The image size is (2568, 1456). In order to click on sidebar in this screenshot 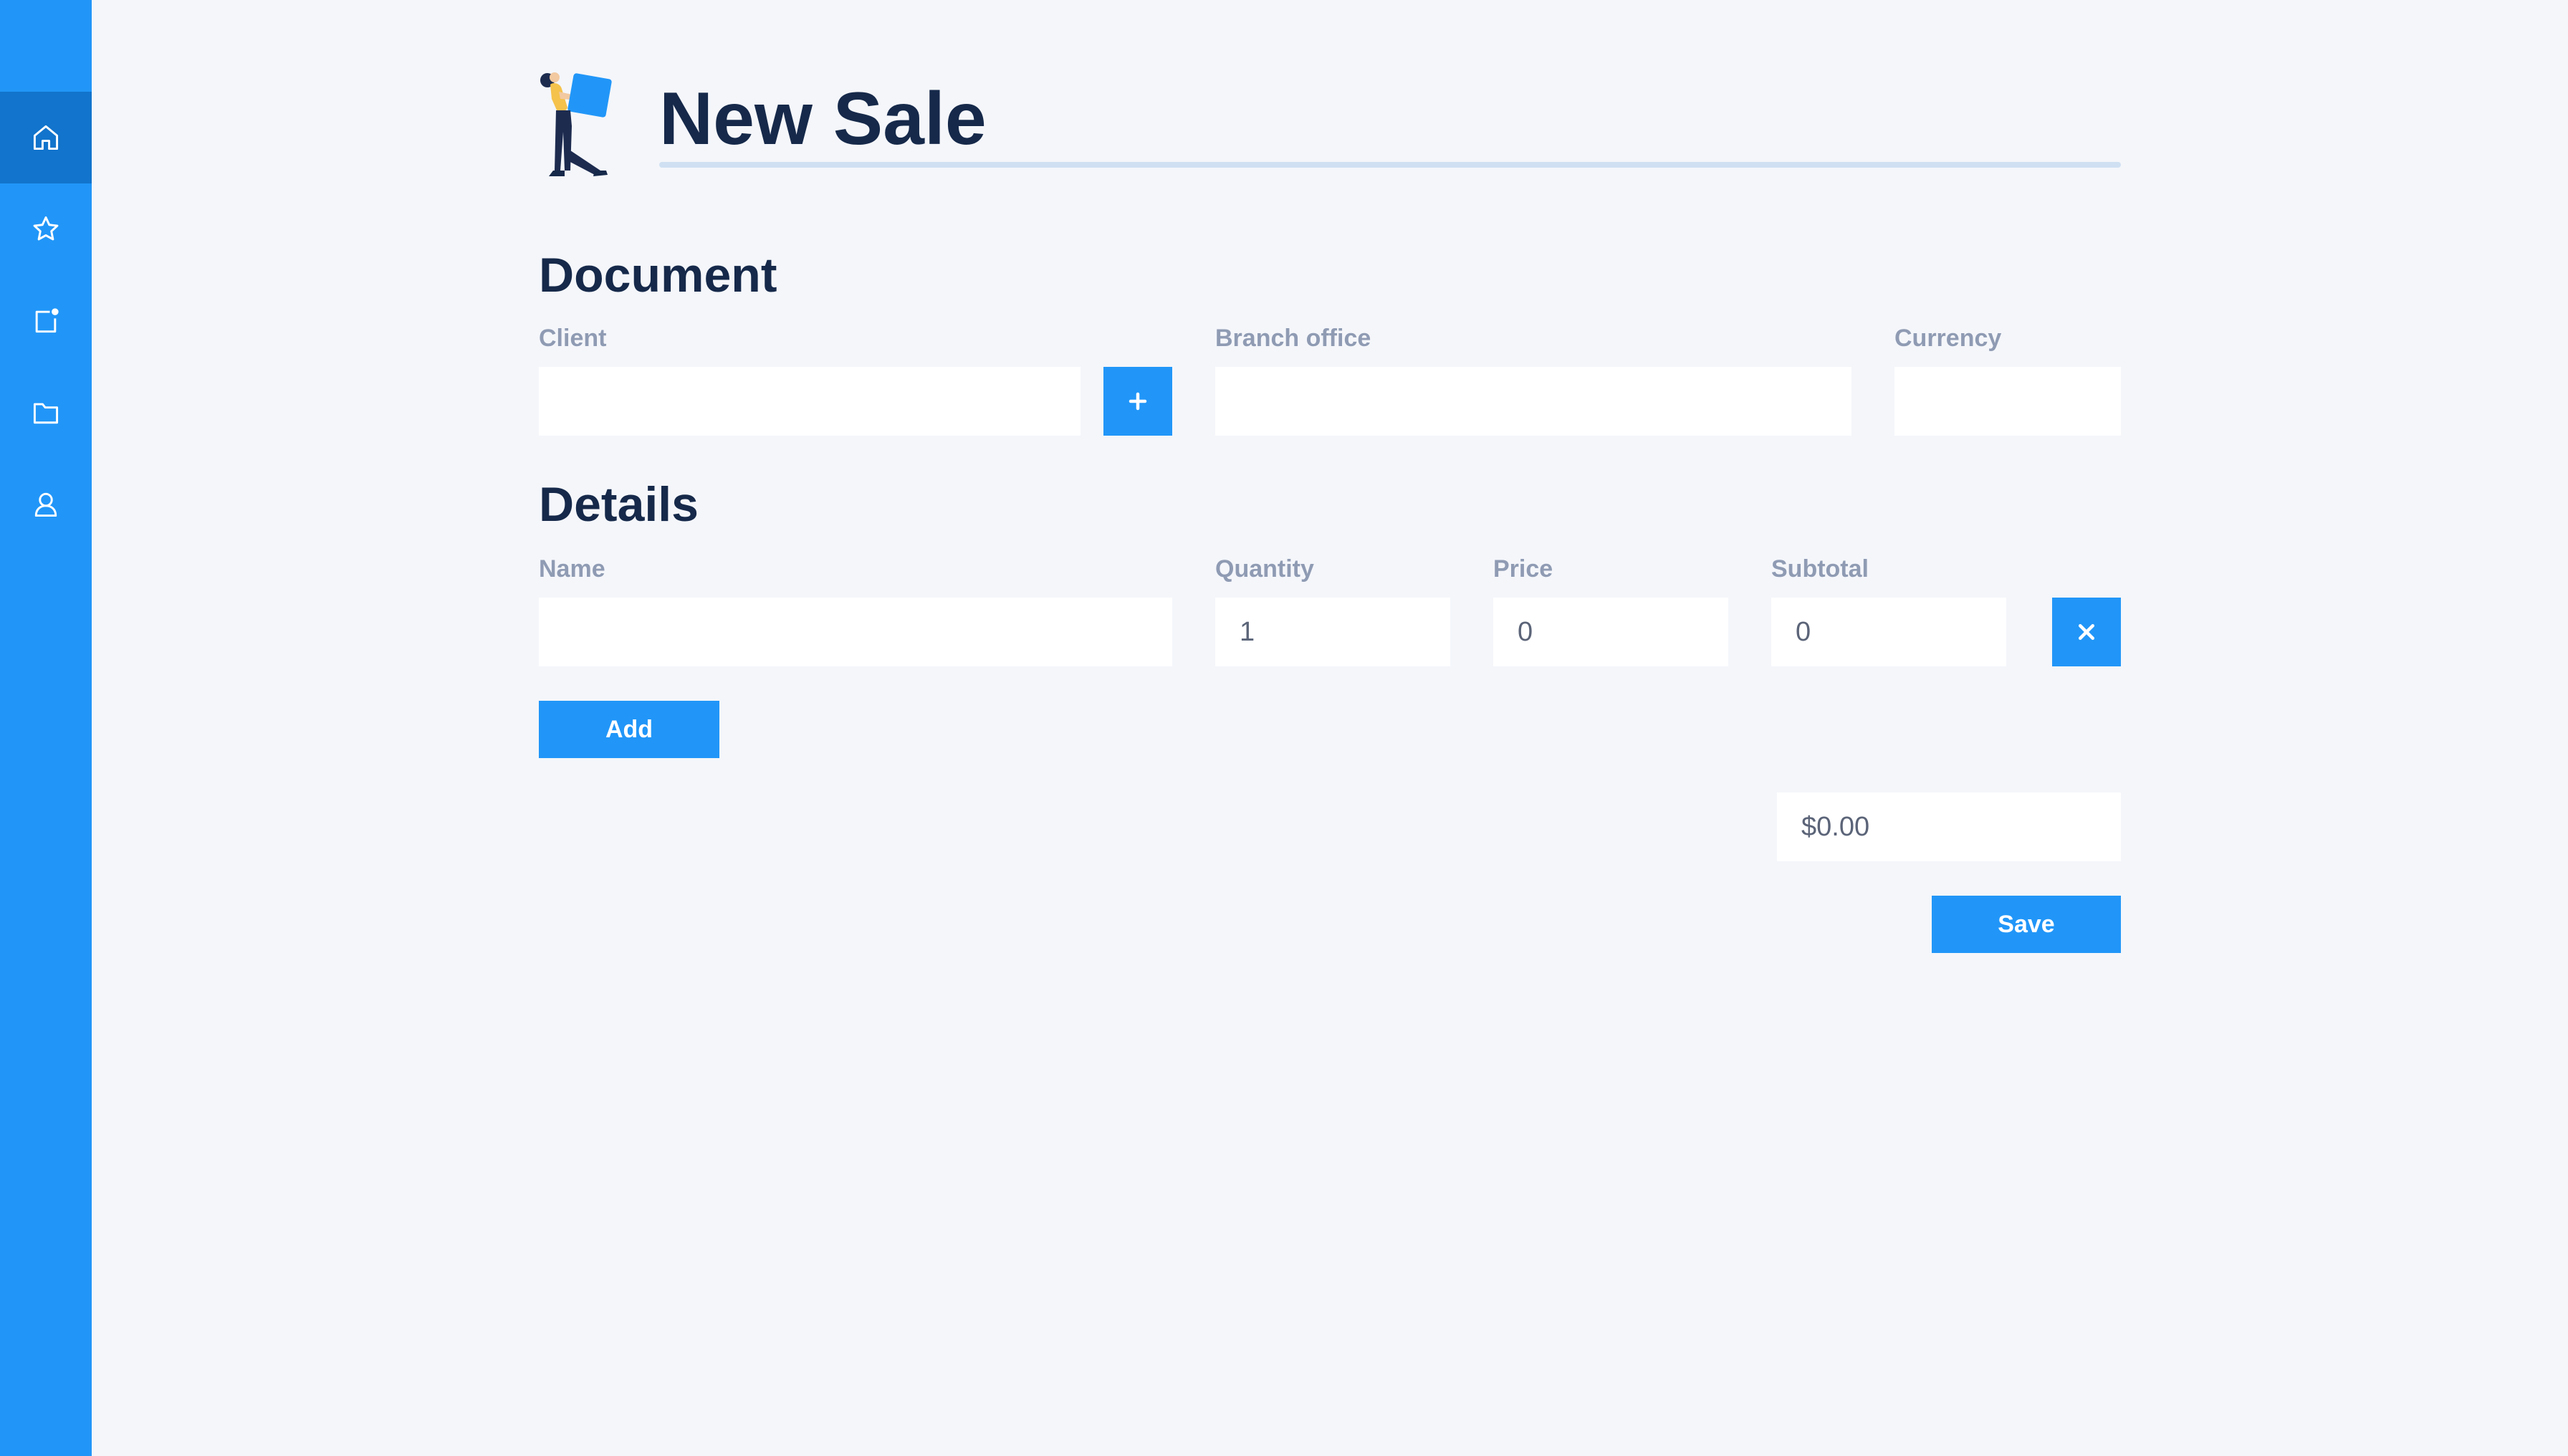, I will do `click(46, 728)`.